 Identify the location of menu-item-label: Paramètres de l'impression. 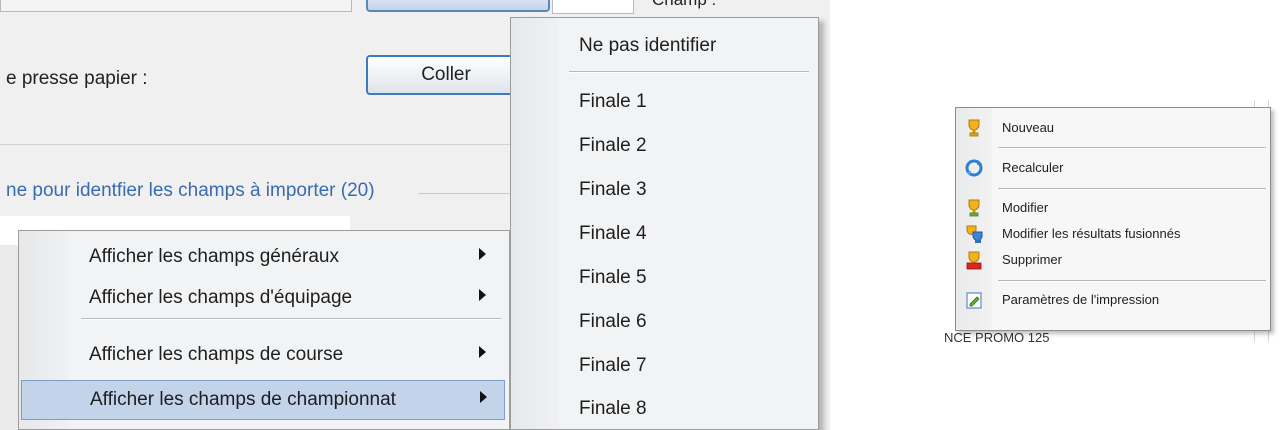
(1081, 299).